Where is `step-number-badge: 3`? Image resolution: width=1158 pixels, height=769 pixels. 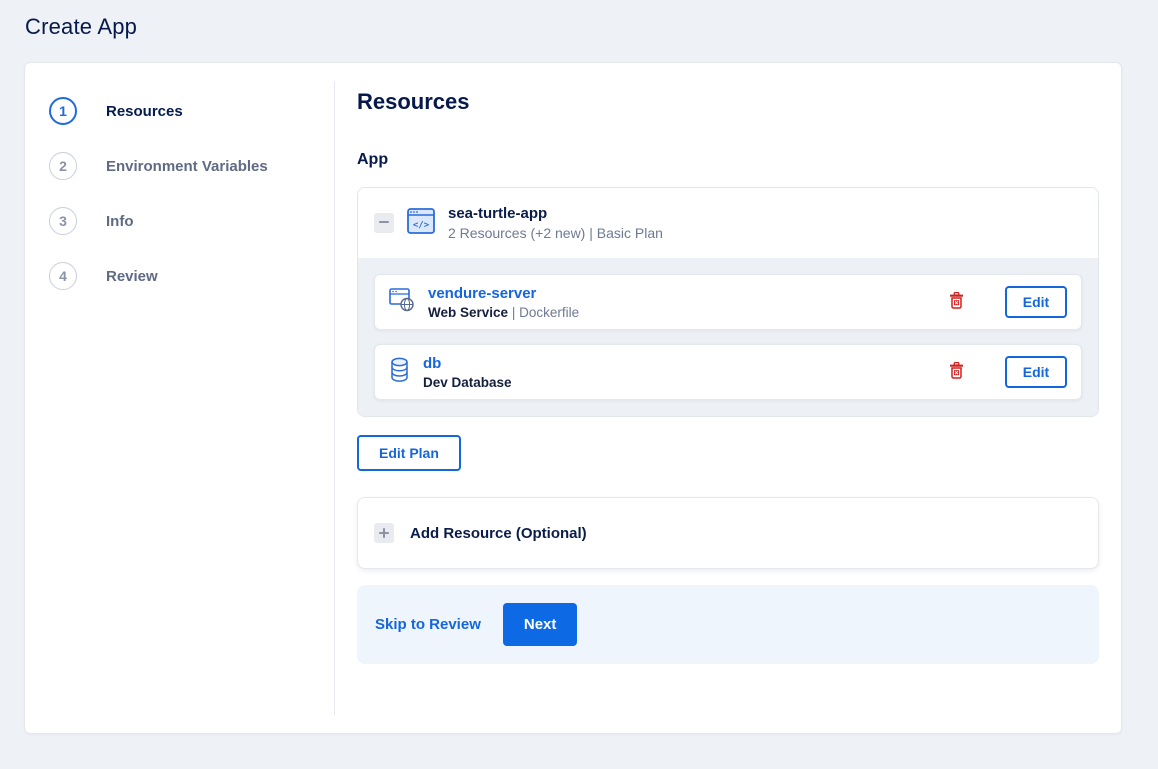
step-number-badge: 3 is located at coordinates (63, 221).